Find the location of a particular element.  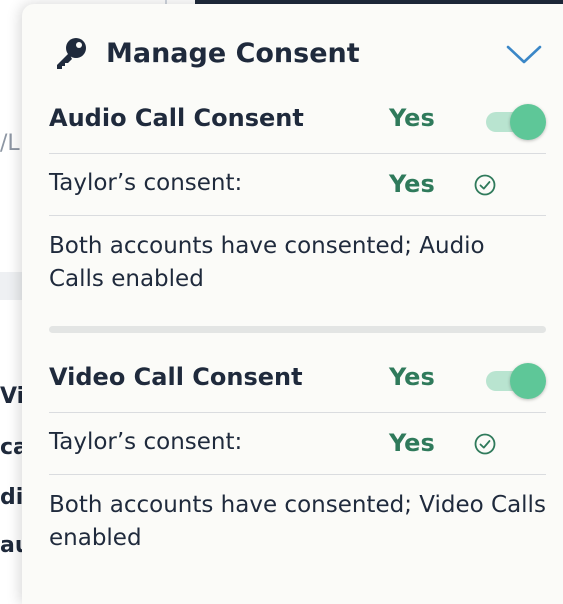

chevron-down-icon is located at coordinates (524, 54).